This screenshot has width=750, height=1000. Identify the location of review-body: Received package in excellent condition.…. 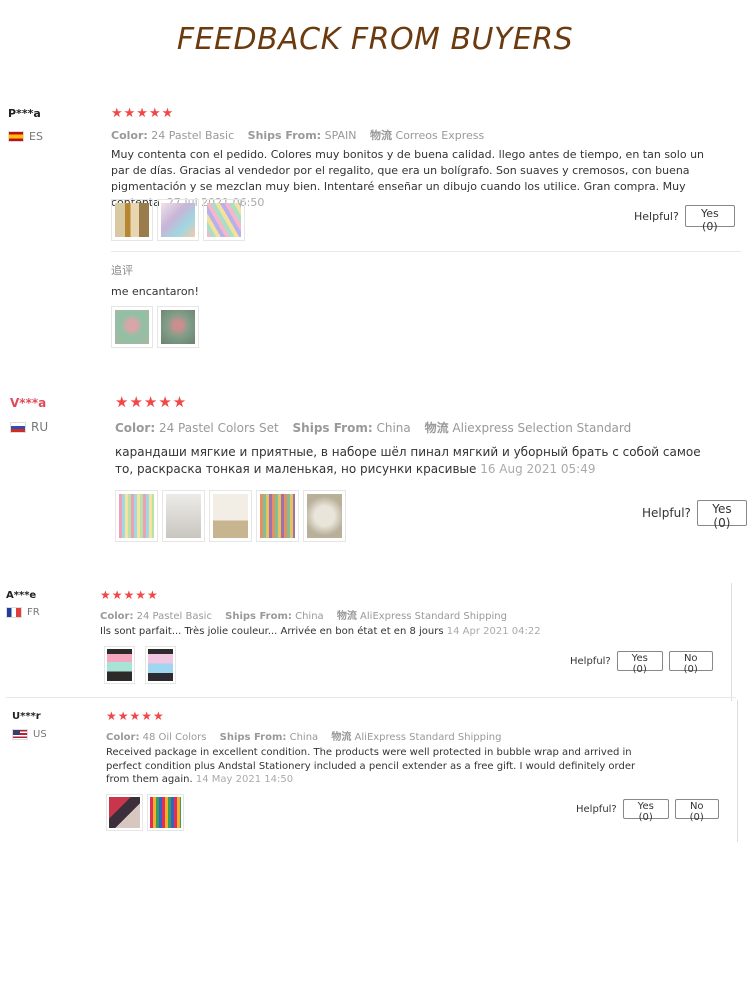
(371, 766).